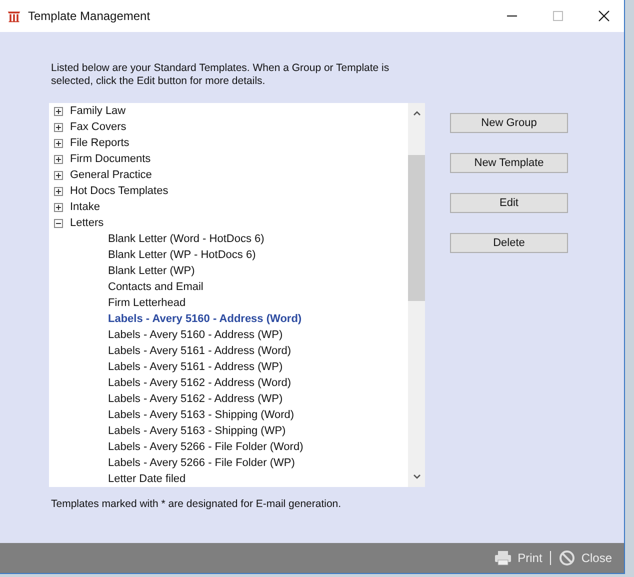 The width and height of the screenshot is (634, 577). What do you see at coordinates (98, 127) in the screenshot?
I see `tree-group: Fax Covers` at bounding box center [98, 127].